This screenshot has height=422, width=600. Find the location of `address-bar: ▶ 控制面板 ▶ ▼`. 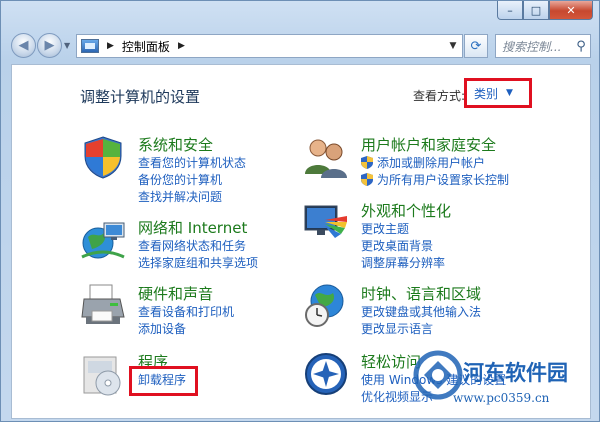

address-bar: ▶ 控制面板 ▶ ▼ is located at coordinates (269, 46).